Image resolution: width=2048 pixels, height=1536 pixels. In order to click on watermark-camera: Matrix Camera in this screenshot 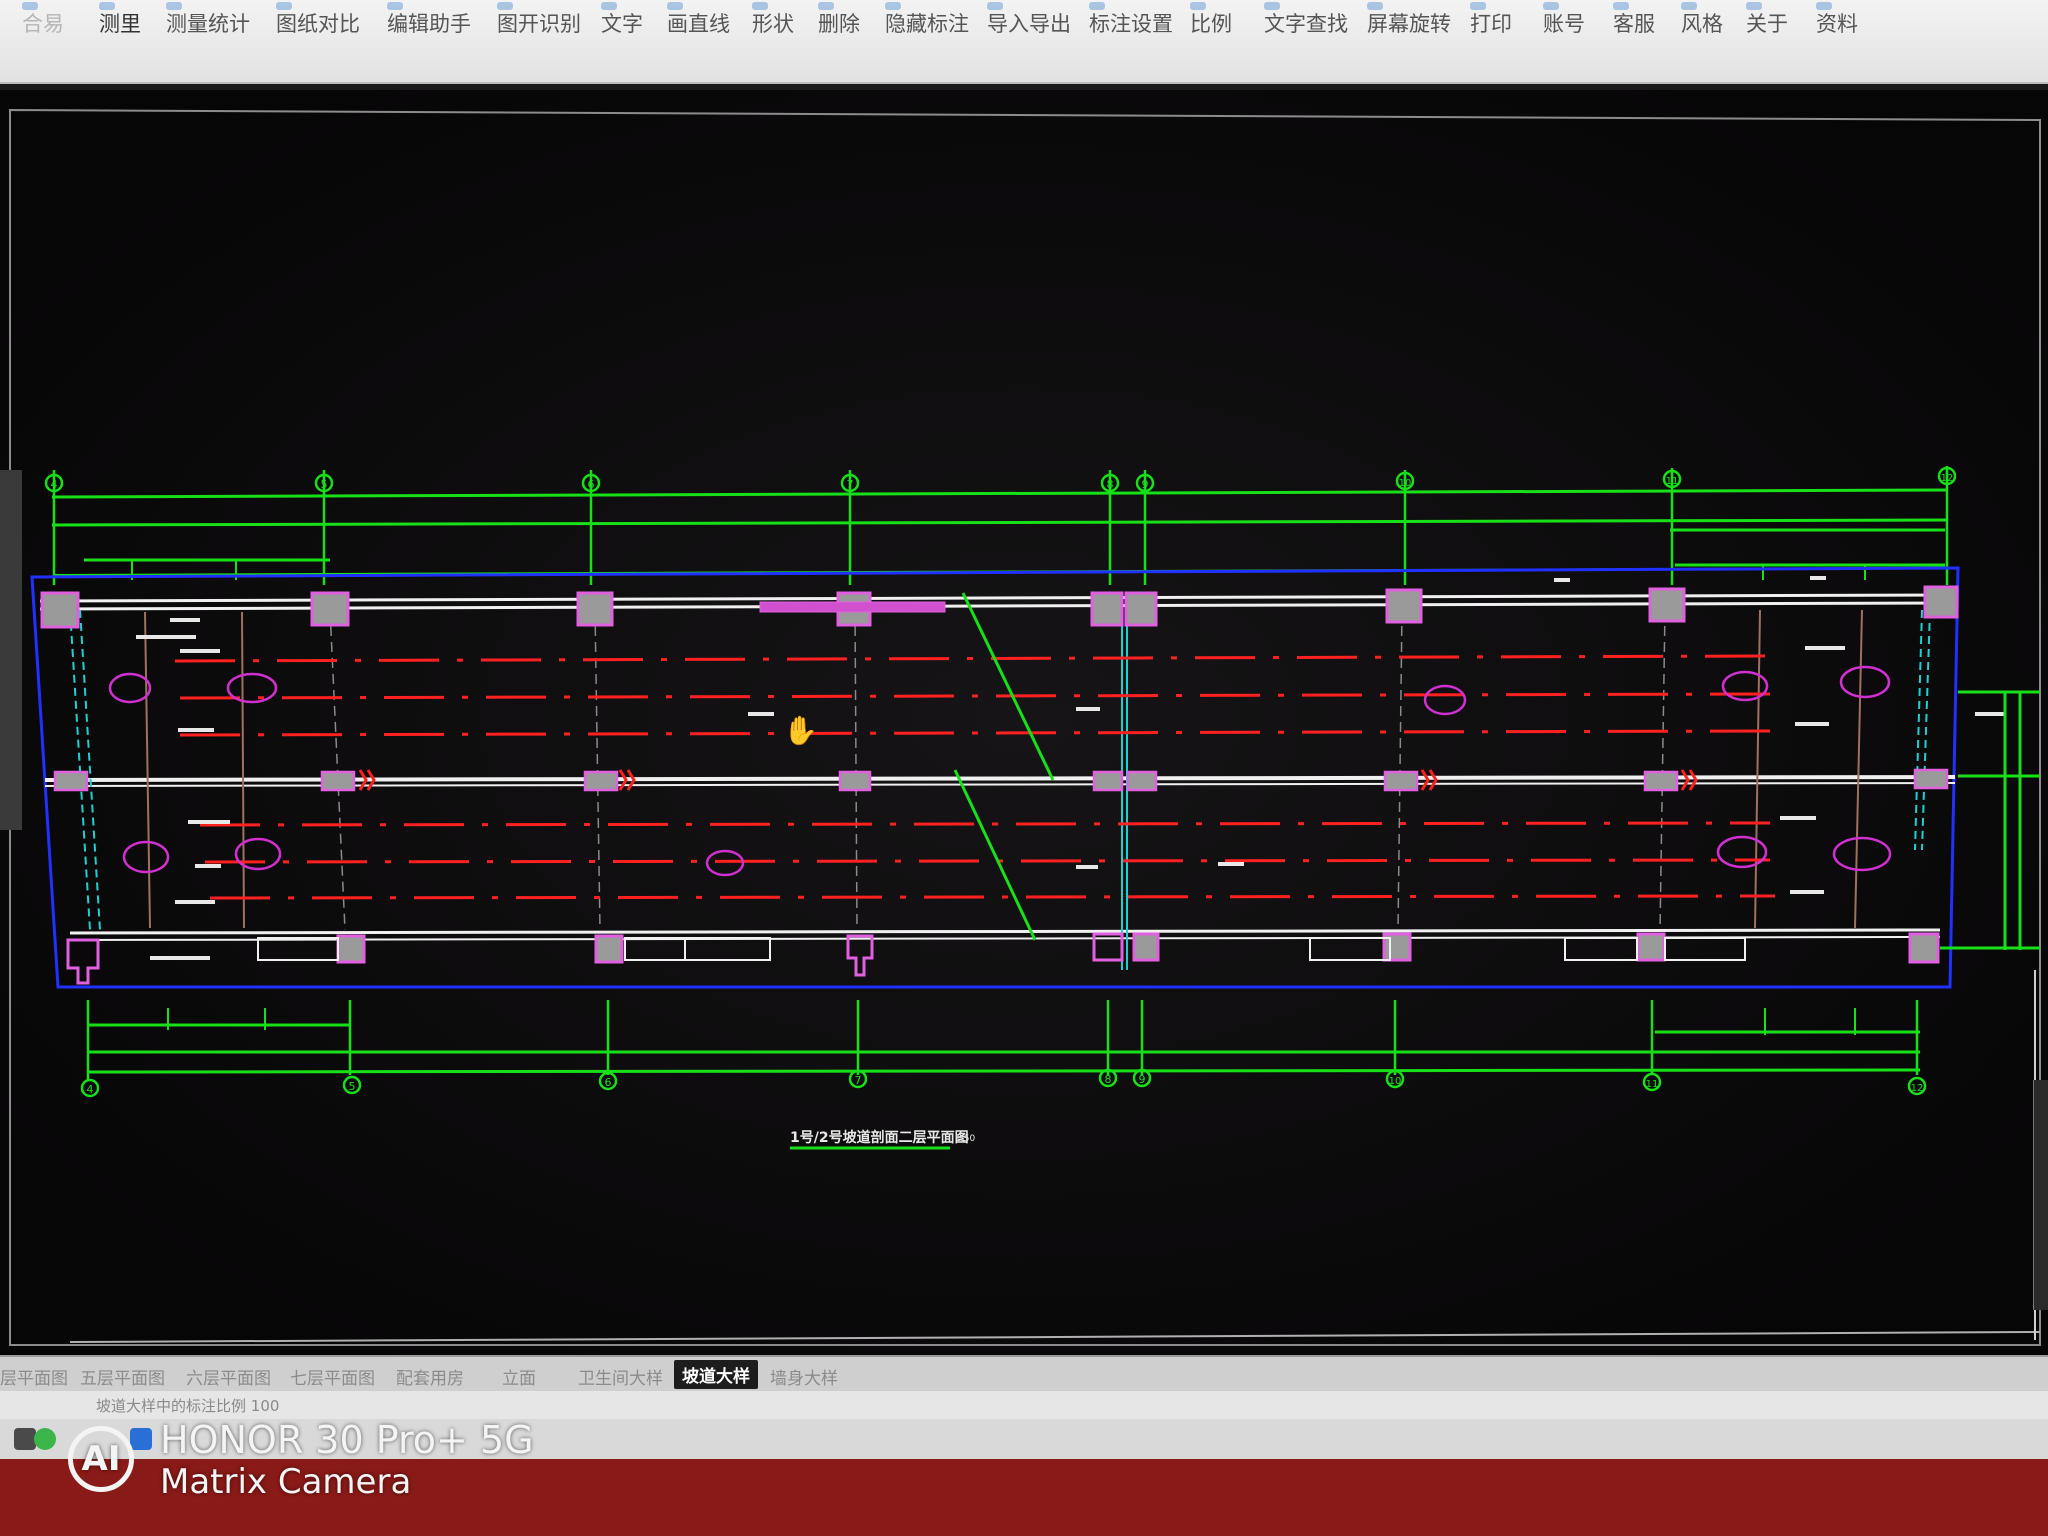, I will do `click(286, 1482)`.